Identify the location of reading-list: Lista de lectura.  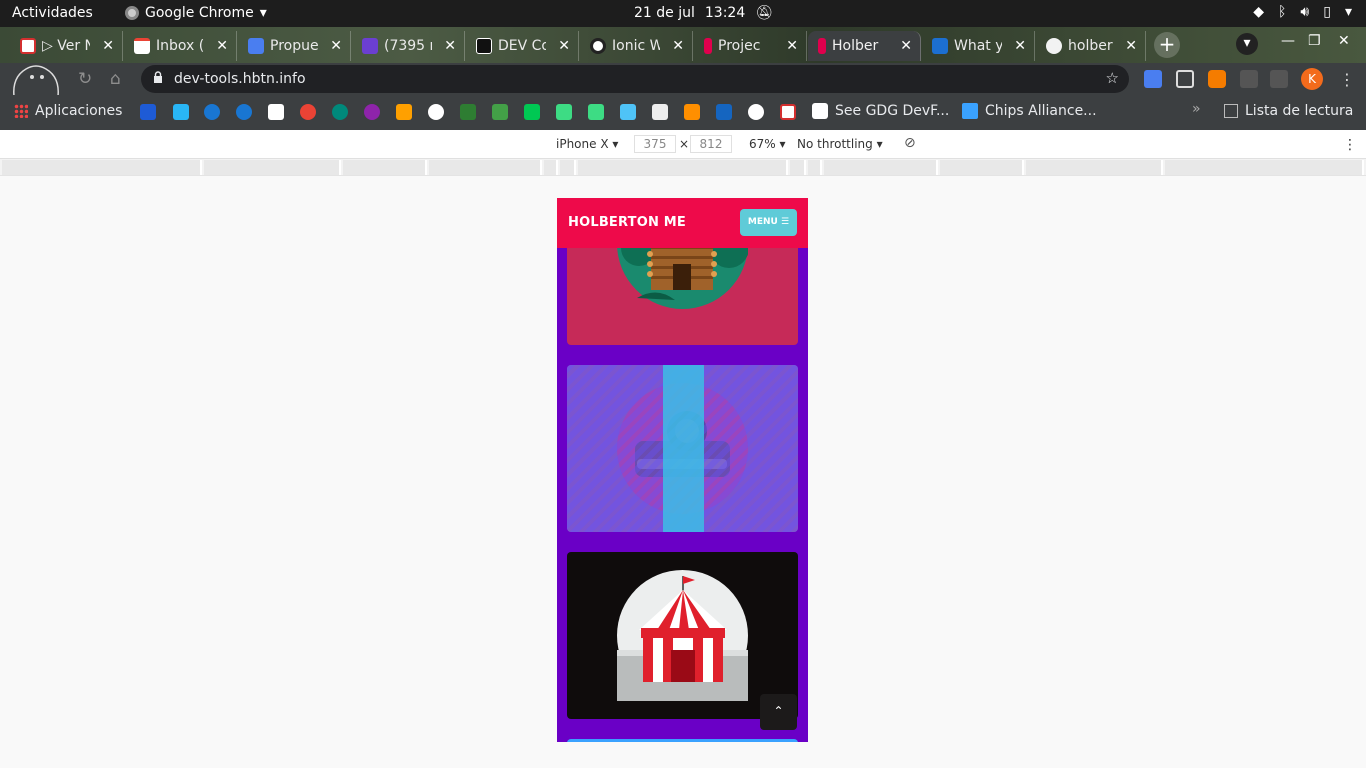
(1288, 111).